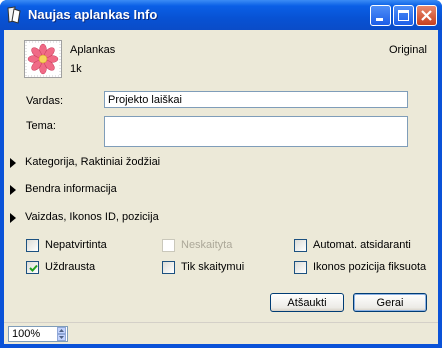  Describe the element at coordinates (390, 302) in the screenshot. I see `ok-button: Gerai` at that location.